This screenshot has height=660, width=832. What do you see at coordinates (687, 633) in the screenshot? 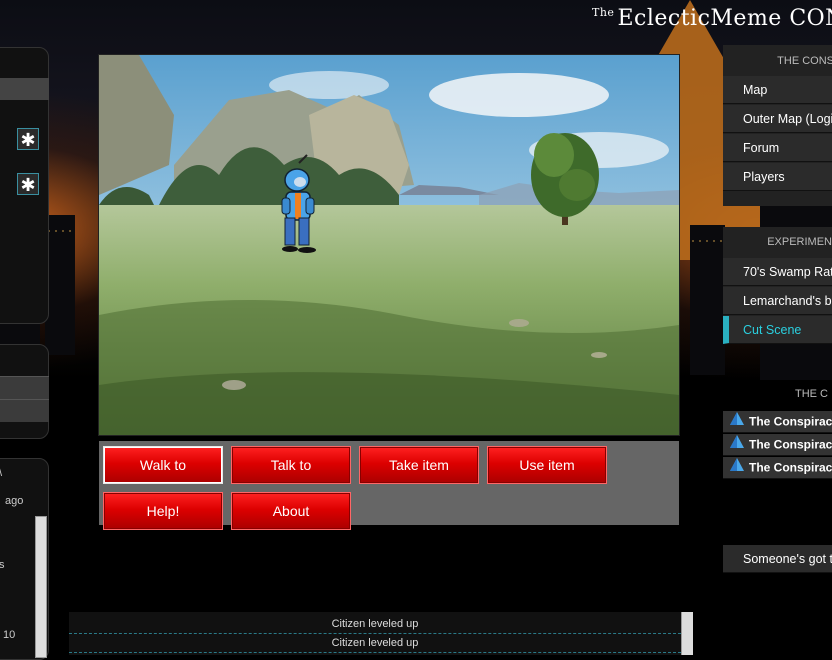
I see `log-scrollbar` at bounding box center [687, 633].